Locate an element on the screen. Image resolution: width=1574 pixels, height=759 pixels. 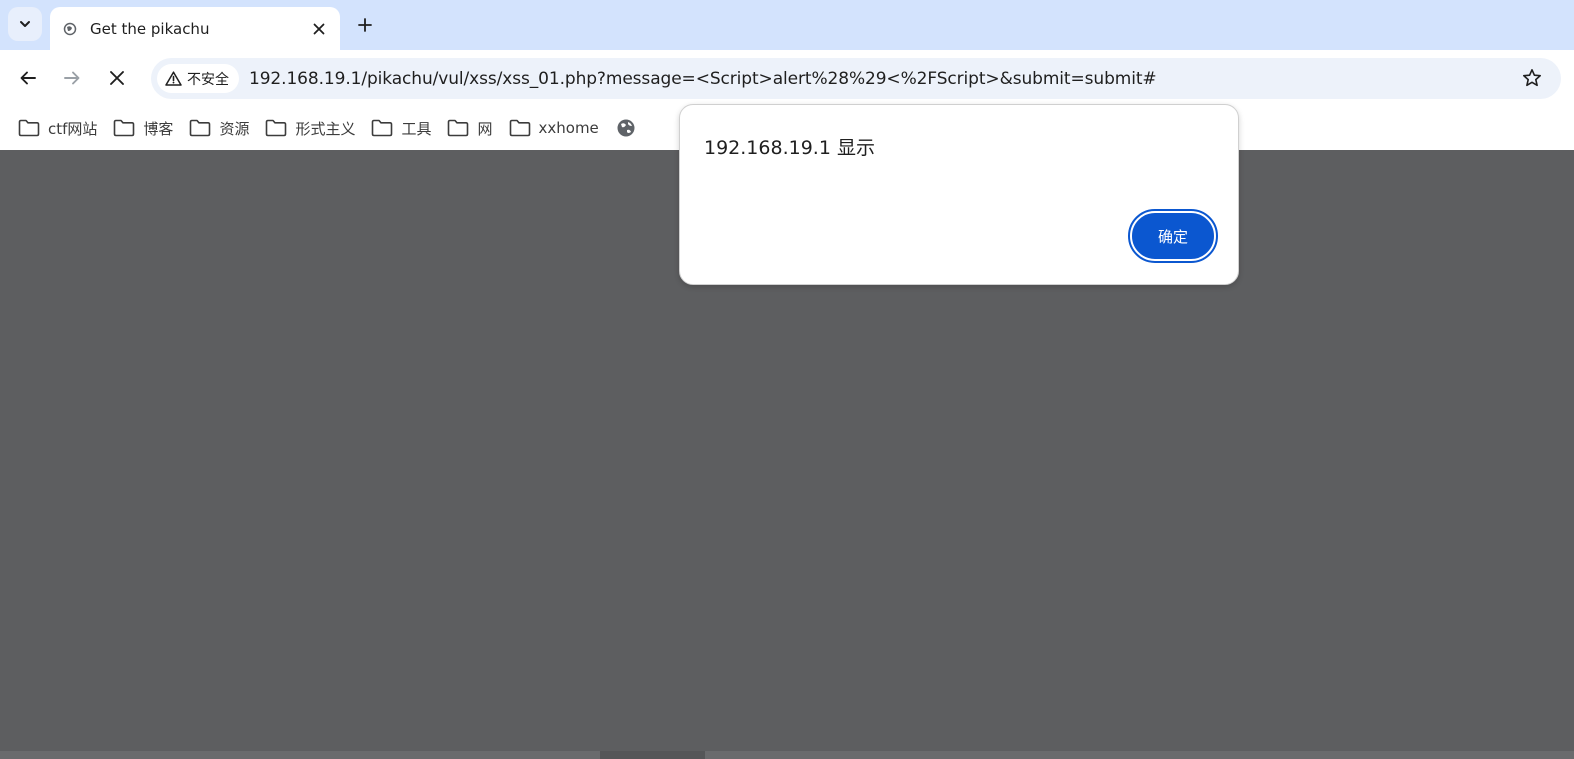
bookmark-folder-ctf: ctf网站 is located at coordinates (59, 128).